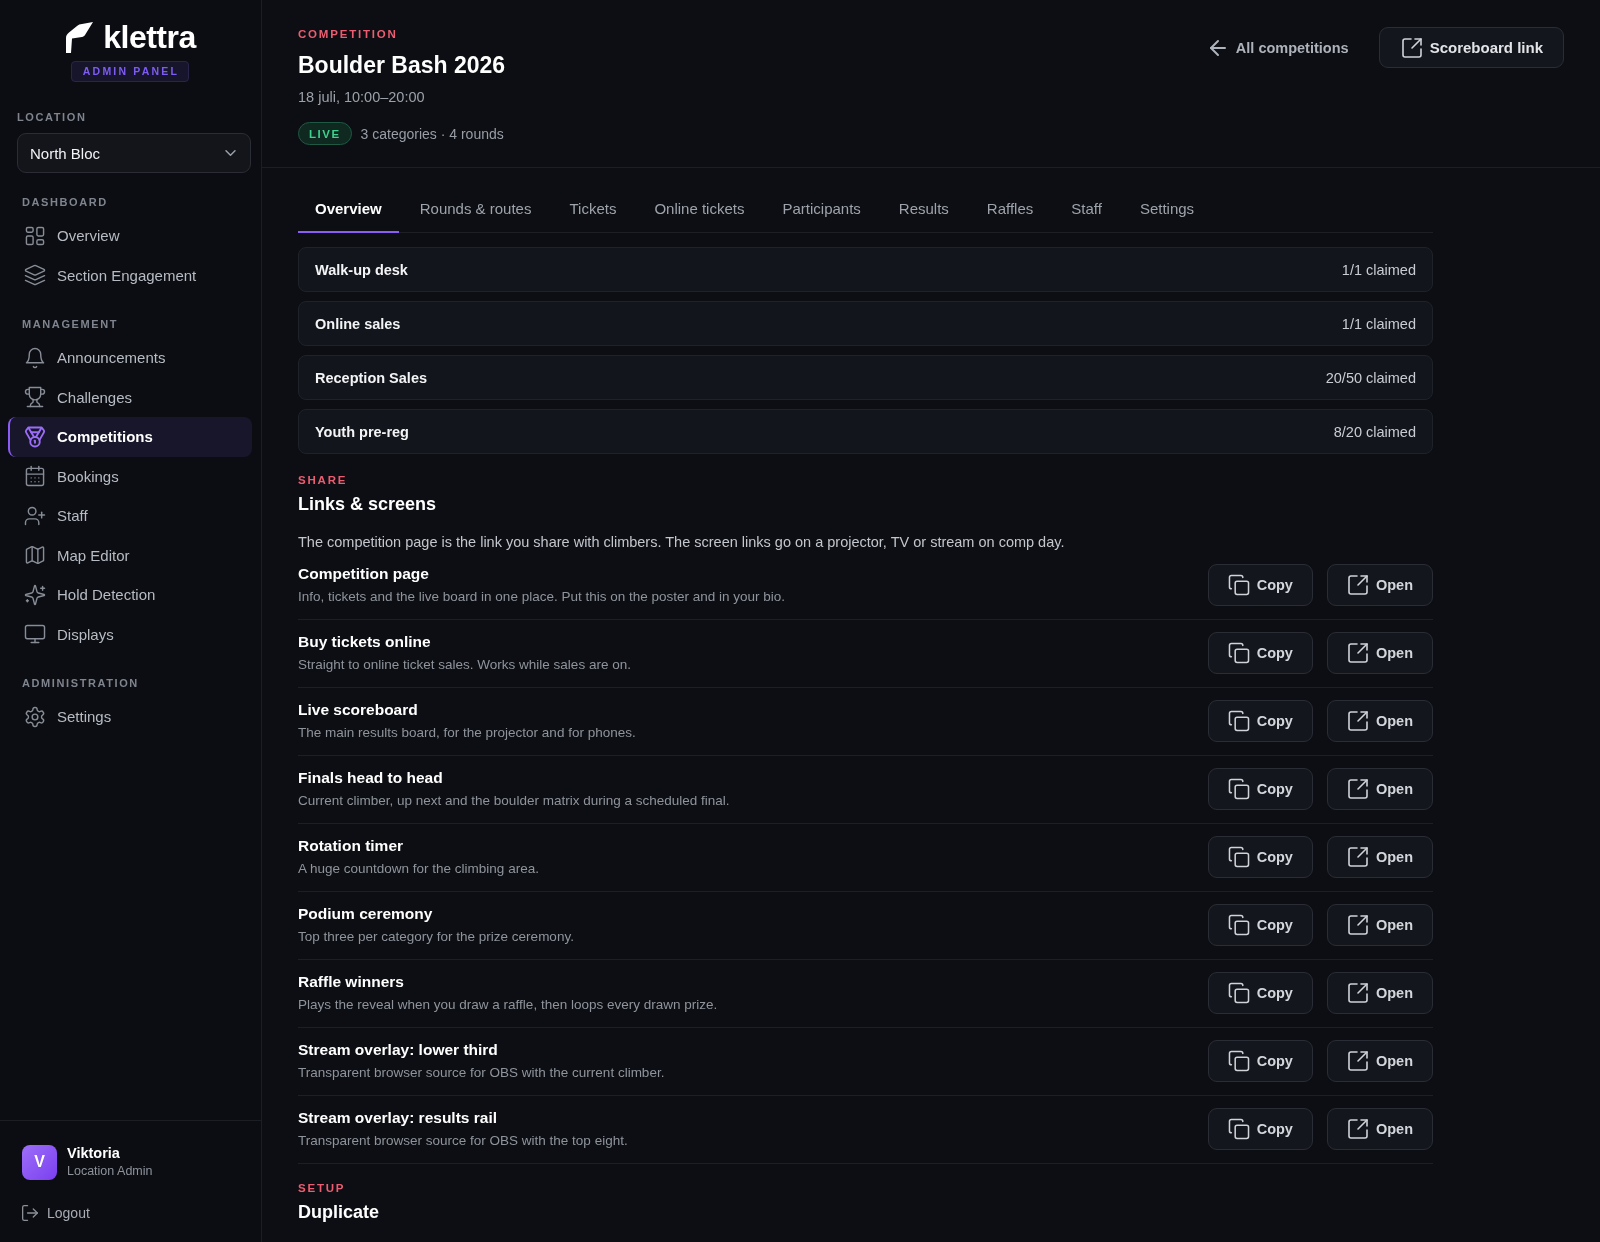  Describe the element at coordinates (362, 97) in the screenshot. I see `event-date: 18 juli, 10:00–20:00` at that location.